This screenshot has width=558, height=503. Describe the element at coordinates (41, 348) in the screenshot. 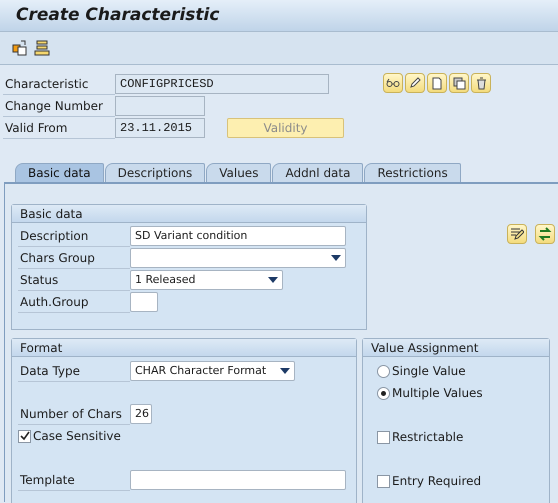

I see `group-title: Format` at that location.